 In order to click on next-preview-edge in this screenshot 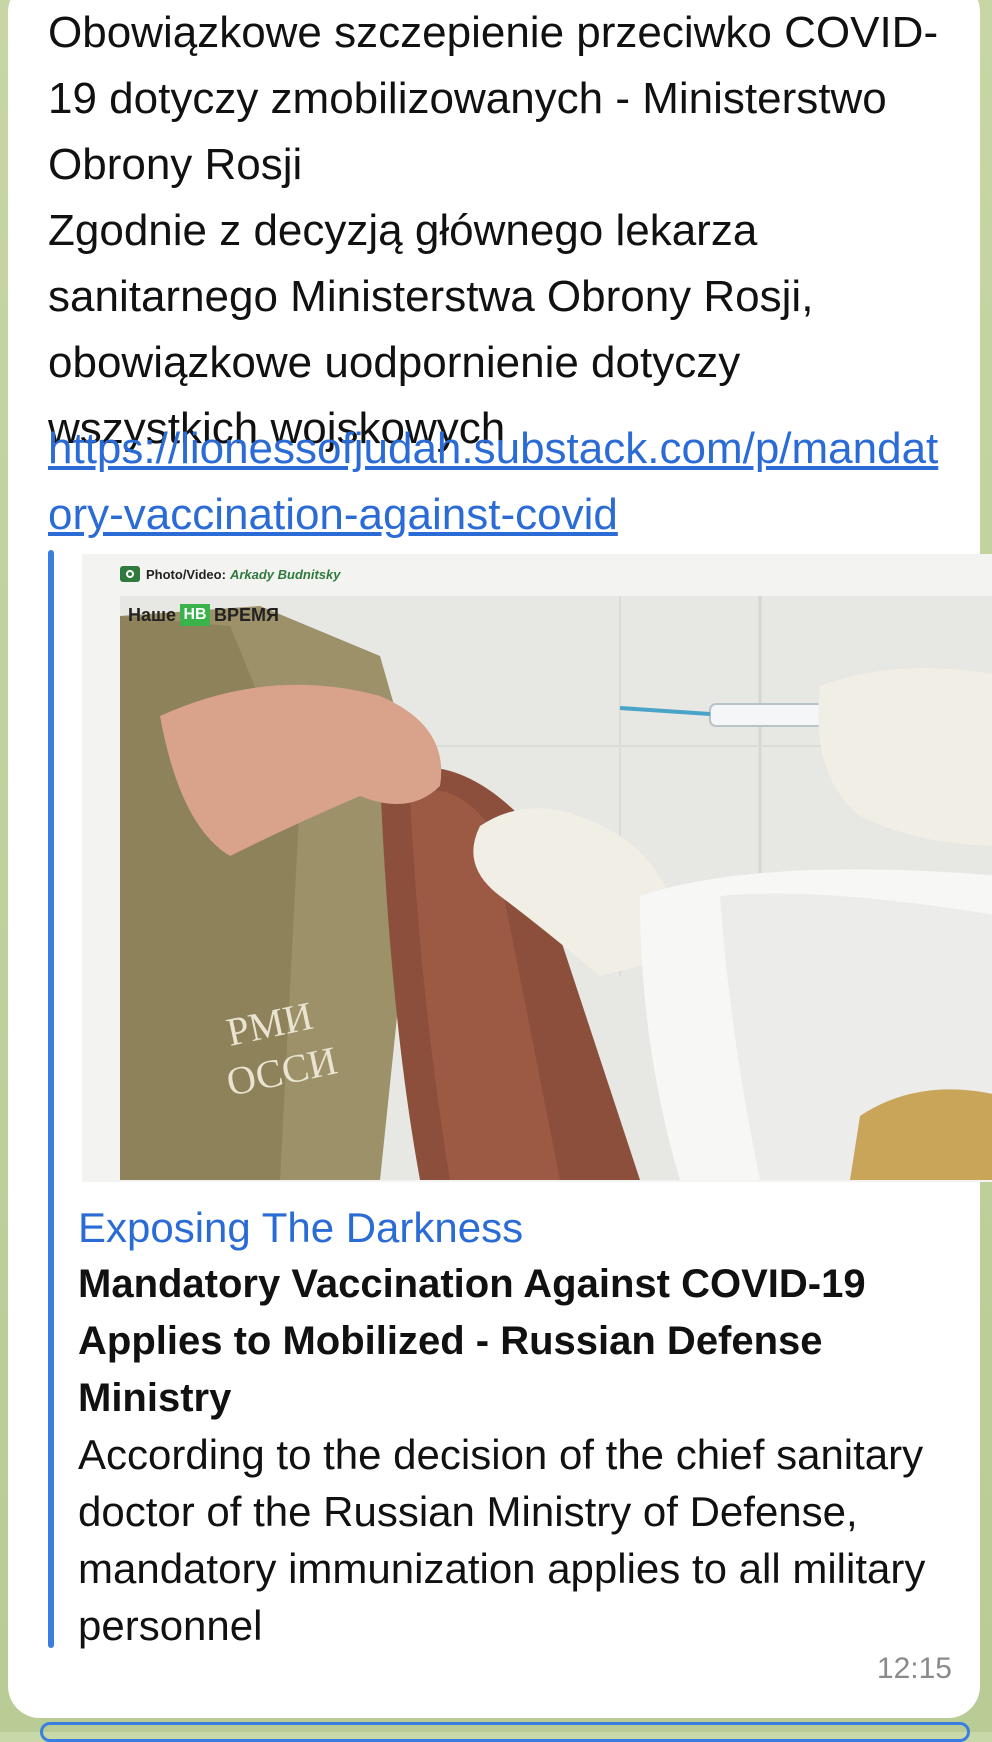, I will do `click(505, 1732)`.